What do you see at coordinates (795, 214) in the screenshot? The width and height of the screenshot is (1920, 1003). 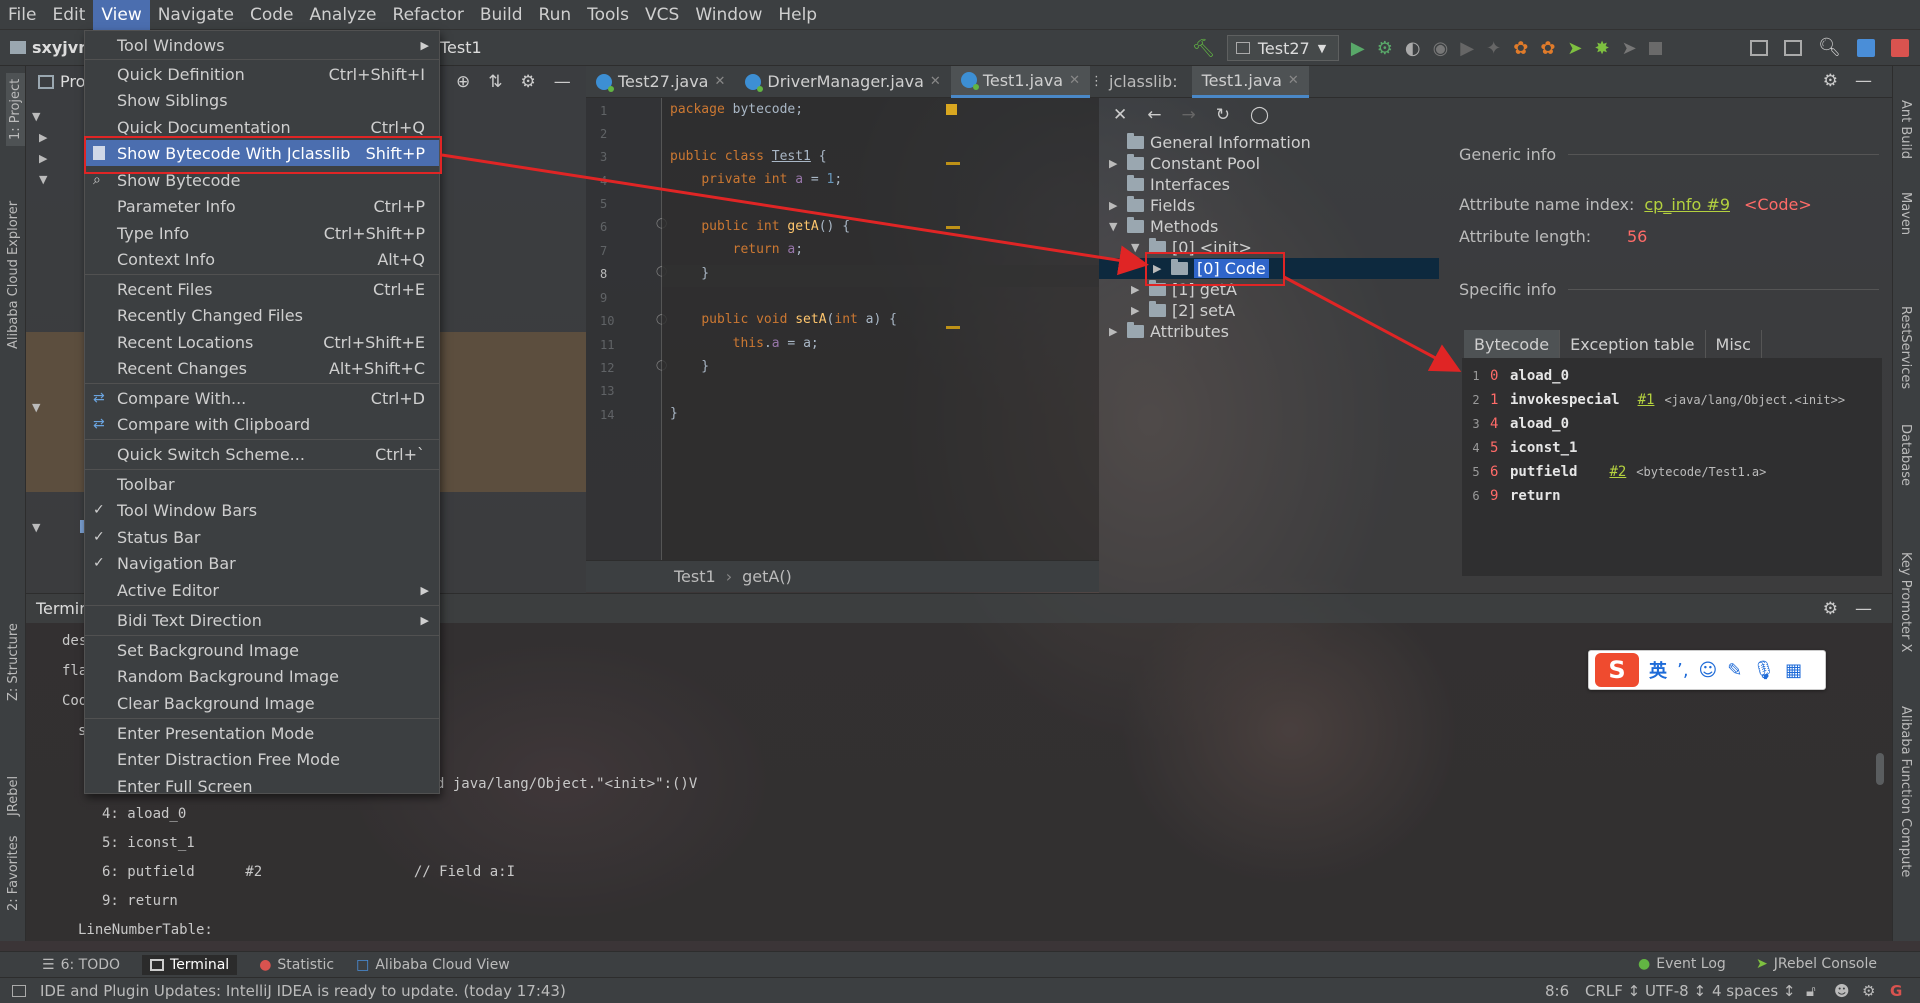 I see `annotation-arrow-to-code-node` at bounding box center [795, 214].